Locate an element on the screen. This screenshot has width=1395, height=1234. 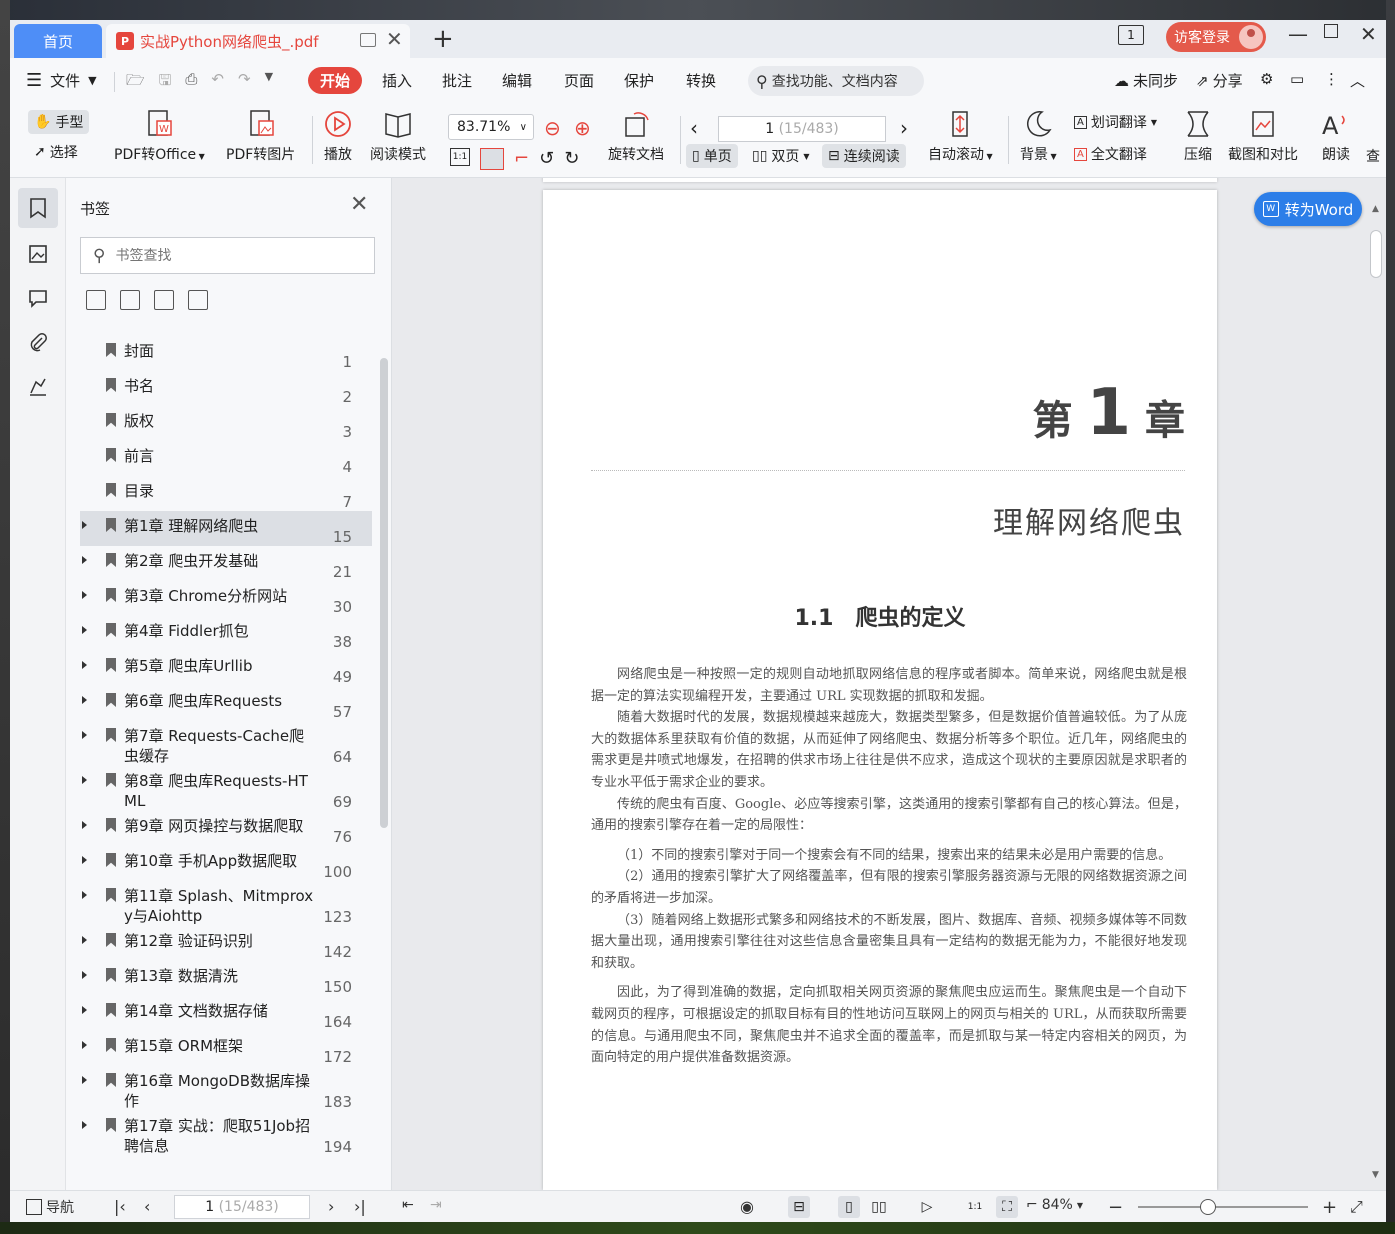
hand-tool-button: ✋ 手型 is located at coordinates (59, 122).